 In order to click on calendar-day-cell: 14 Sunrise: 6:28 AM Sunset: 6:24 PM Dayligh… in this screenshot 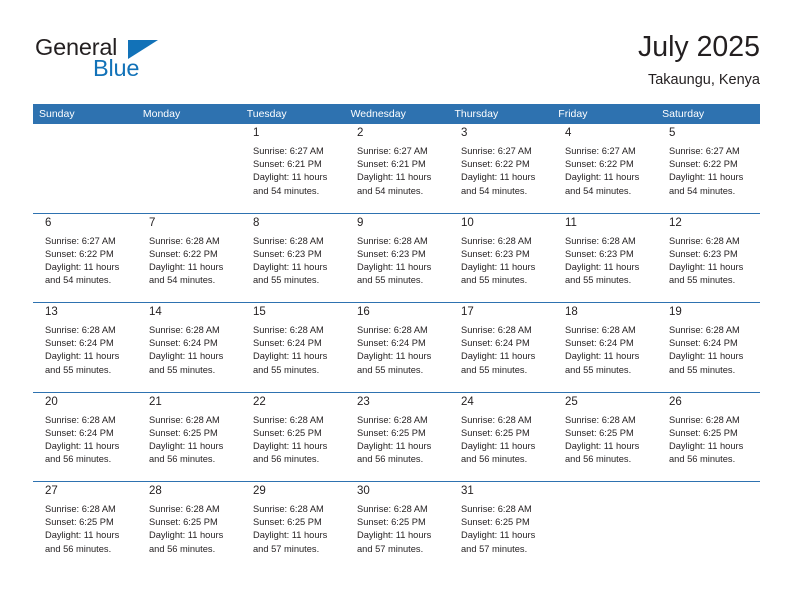, I will do `click(189, 347)`.